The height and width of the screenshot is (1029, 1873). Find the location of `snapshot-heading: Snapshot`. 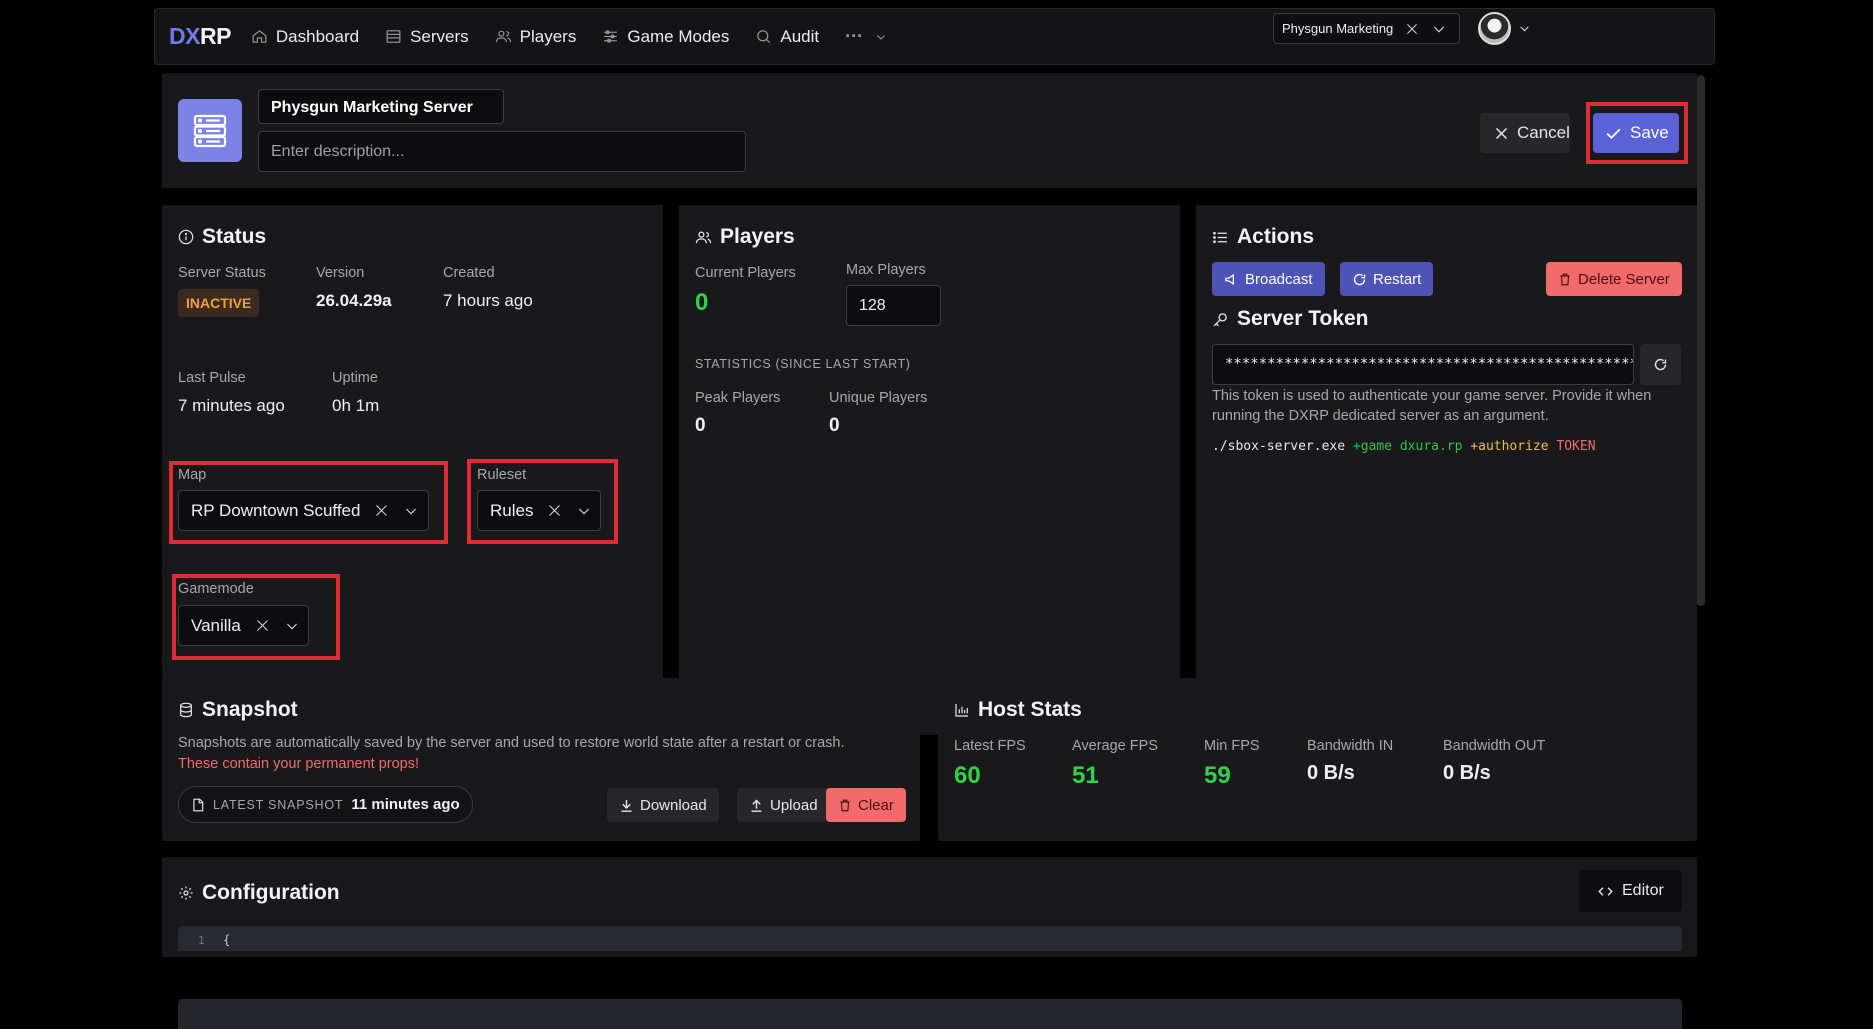

snapshot-heading: Snapshot is located at coordinates (238, 710).